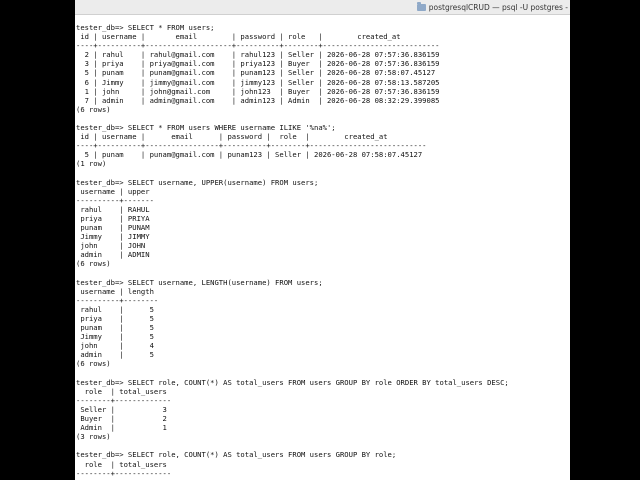 This screenshot has width=640, height=480. I want to click on terminal-line: admin | ADMIN, so click(113, 255).